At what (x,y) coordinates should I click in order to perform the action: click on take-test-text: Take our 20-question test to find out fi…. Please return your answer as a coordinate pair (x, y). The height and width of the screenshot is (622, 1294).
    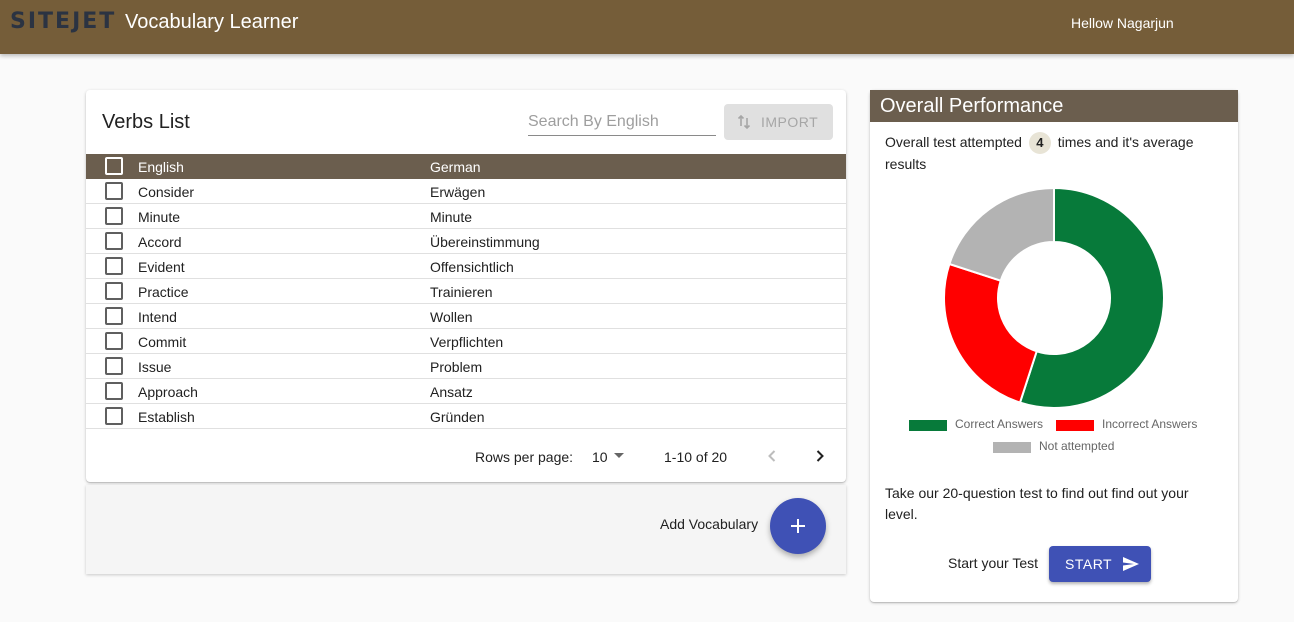
    Looking at the image, I should click on (1037, 503).